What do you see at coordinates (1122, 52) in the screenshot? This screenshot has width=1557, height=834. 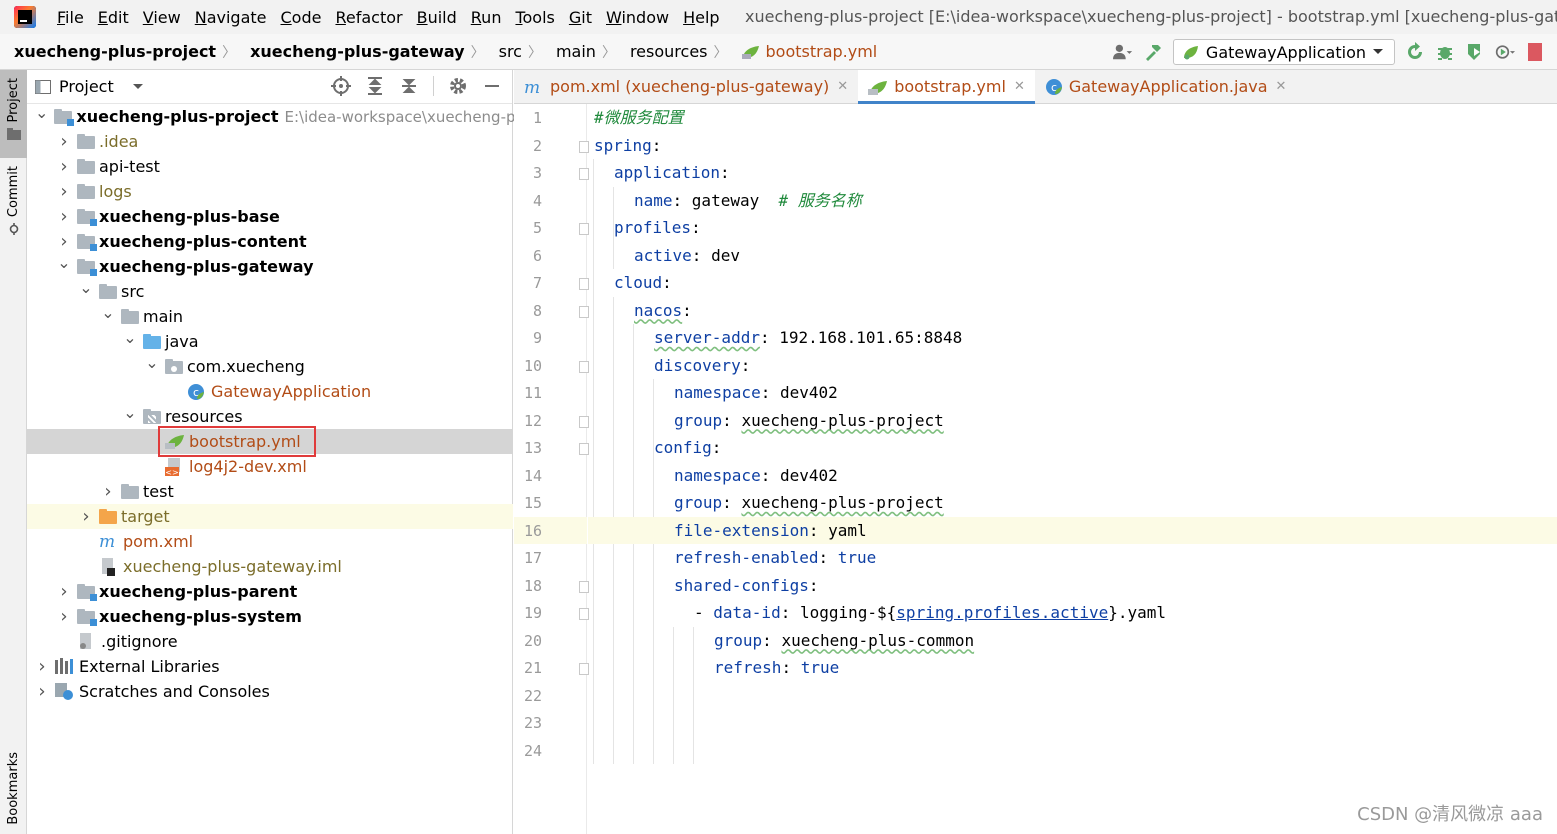 I see `user-icon` at bounding box center [1122, 52].